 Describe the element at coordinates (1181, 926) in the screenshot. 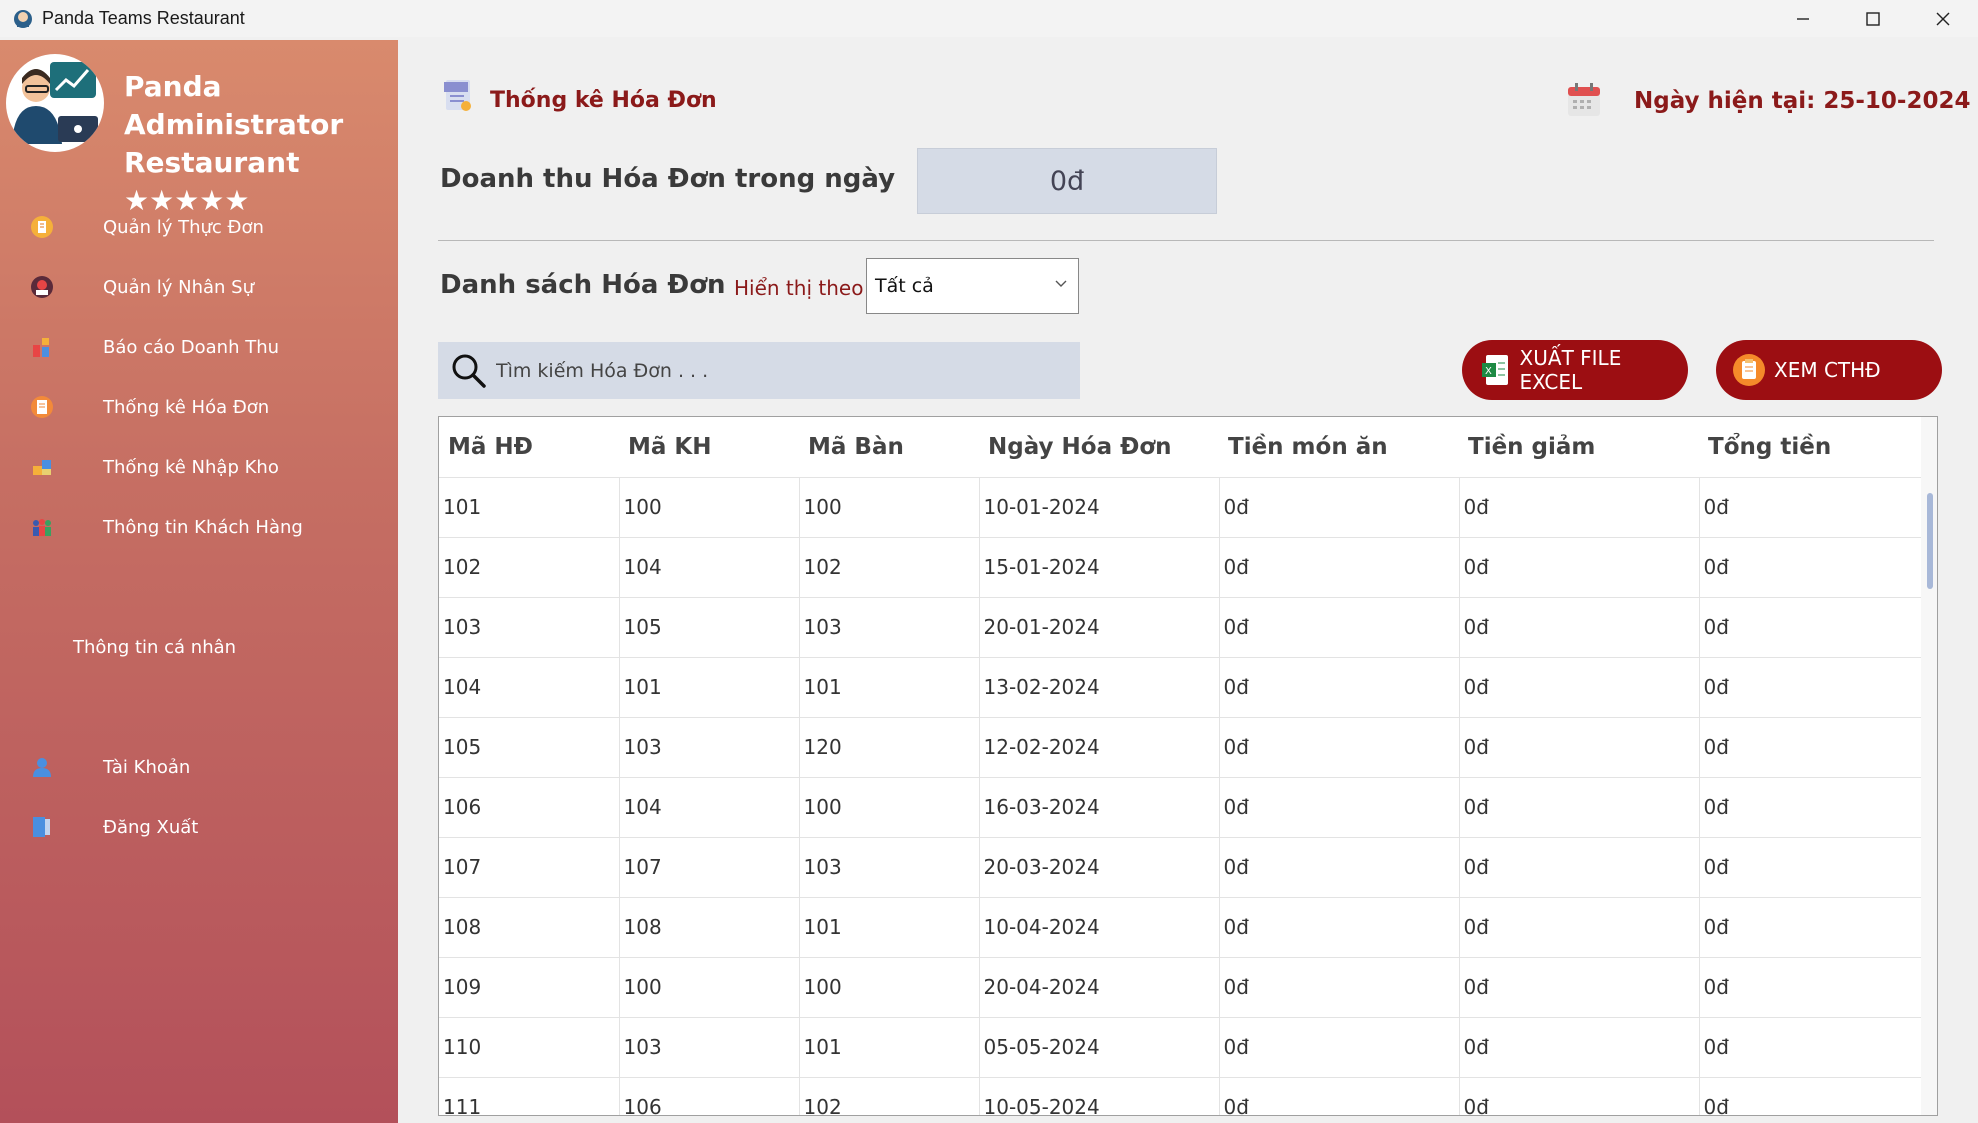

I see `table-row: 108 108 101 10-04-2024 0đ 0đ 0đ` at that location.